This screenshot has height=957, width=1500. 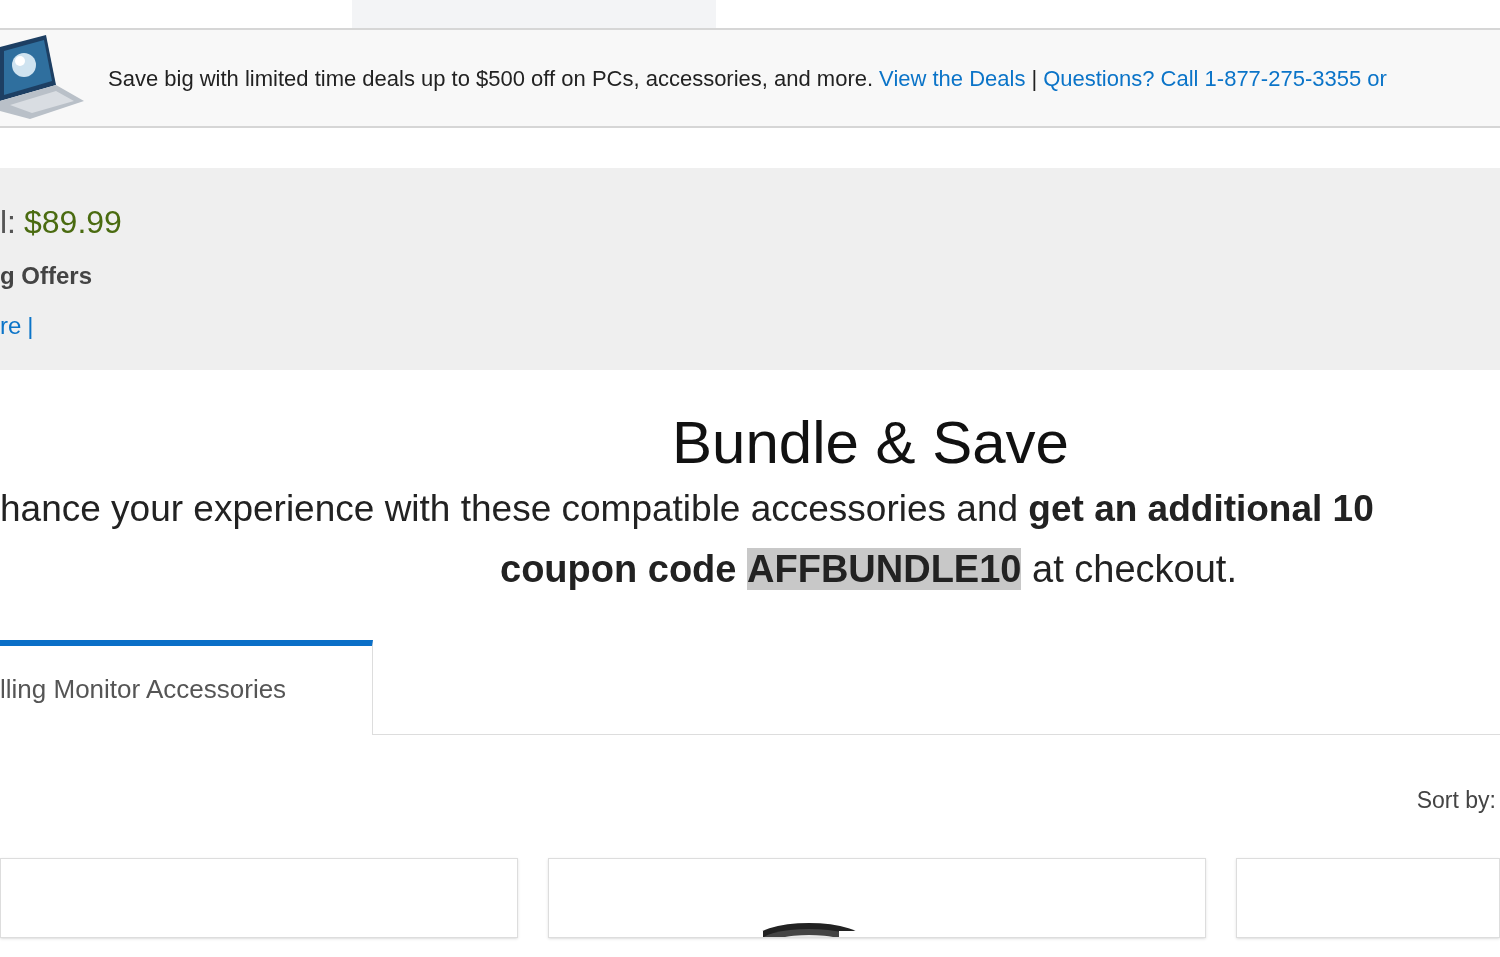 I want to click on total-price: $89.99, so click(x=73, y=222).